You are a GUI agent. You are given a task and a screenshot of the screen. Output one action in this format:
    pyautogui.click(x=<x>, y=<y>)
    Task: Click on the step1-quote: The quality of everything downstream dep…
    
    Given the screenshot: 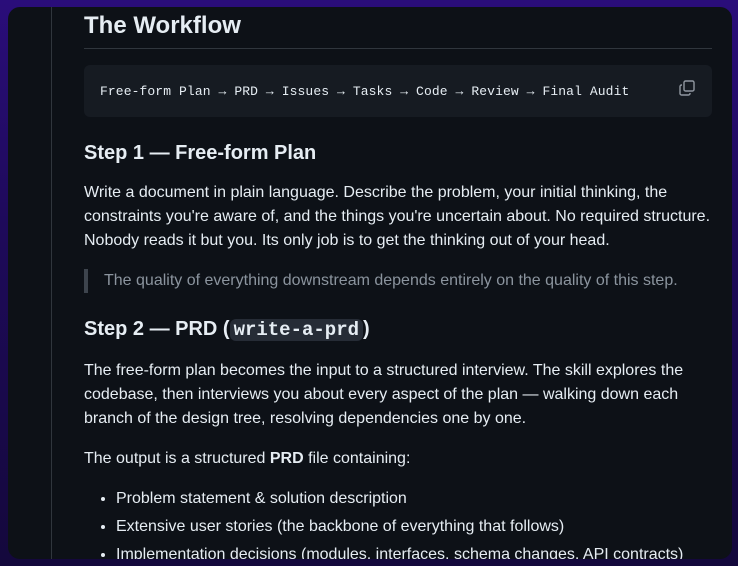 What is the action you would take?
    pyautogui.click(x=398, y=281)
    